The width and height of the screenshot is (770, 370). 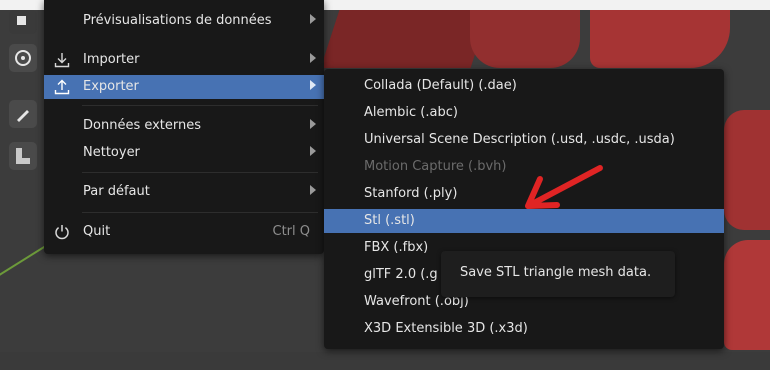 What do you see at coordinates (440, 85) in the screenshot?
I see `menu-item-label: Collada (Default) (.dae)` at bounding box center [440, 85].